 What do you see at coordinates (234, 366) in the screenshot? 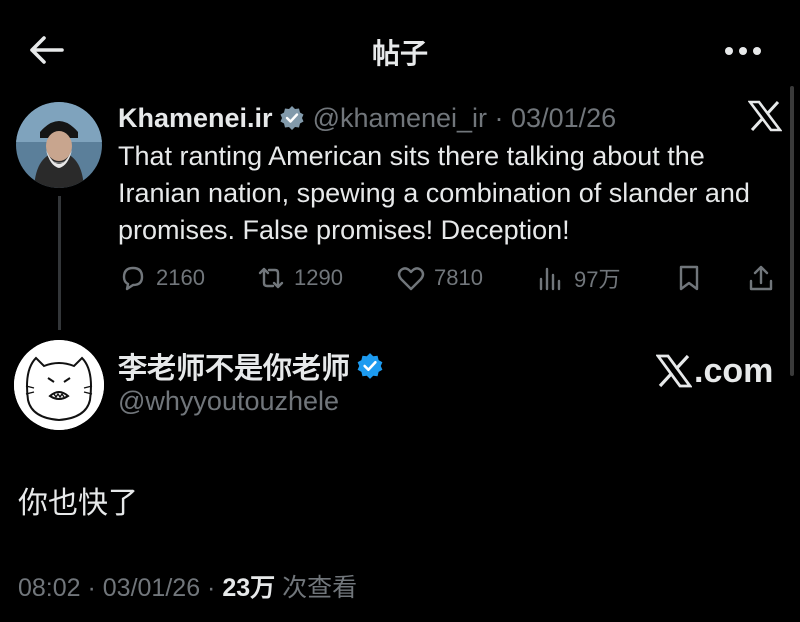
I see `author-name: 李老师不是你老师` at bounding box center [234, 366].